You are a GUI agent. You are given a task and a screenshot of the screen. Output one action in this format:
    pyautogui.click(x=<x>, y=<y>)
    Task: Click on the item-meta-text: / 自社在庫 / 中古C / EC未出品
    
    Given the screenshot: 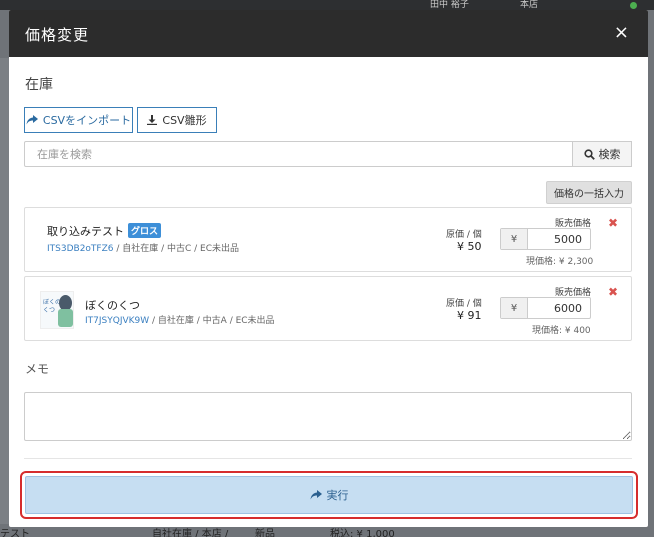 What is the action you would take?
    pyautogui.click(x=176, y=249)
    